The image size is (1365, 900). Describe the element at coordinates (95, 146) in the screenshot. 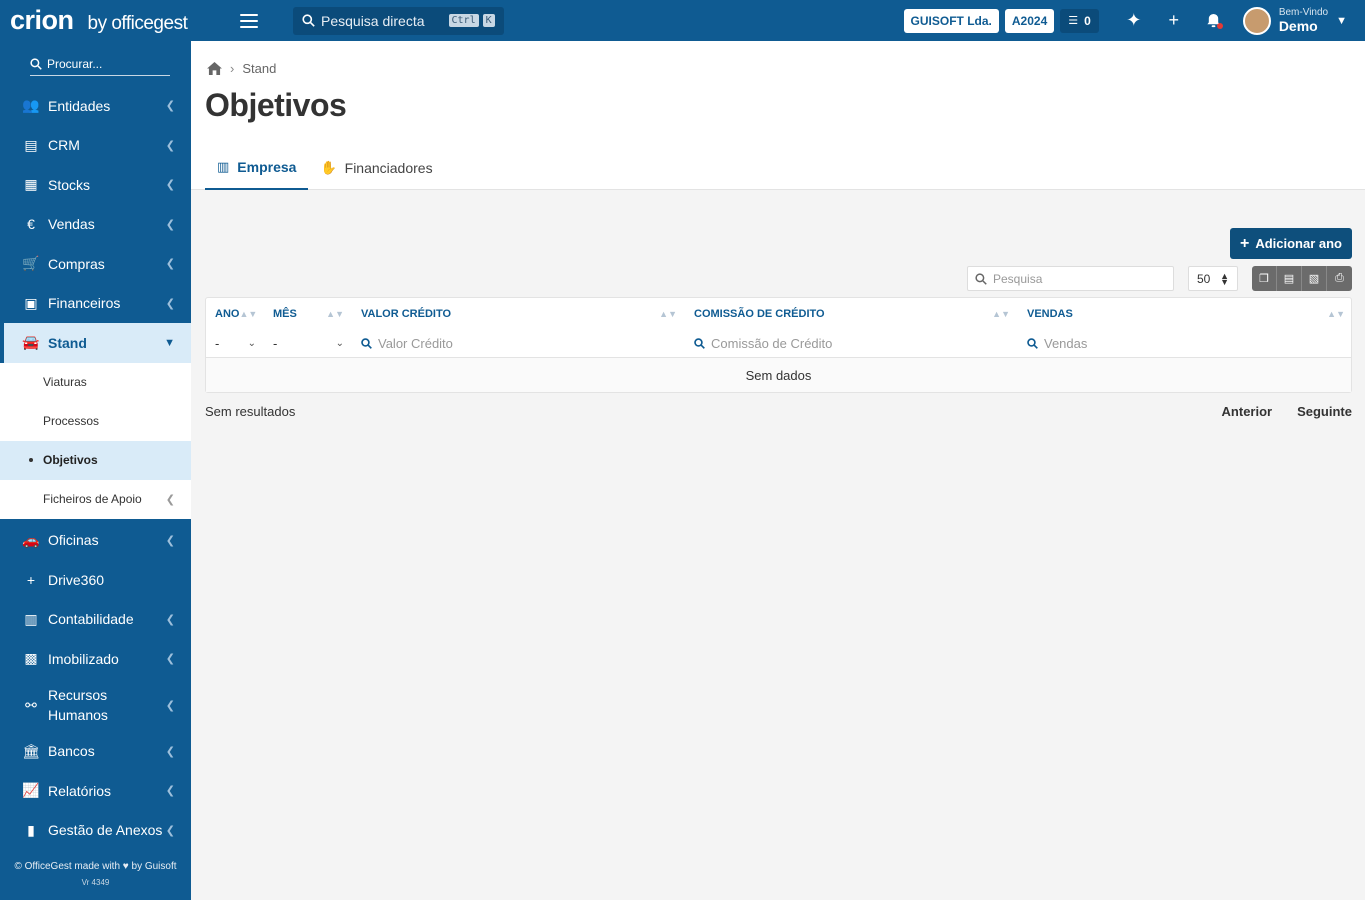

I see `sidebar-item-crm: ▤ CRM ❮` at that location.